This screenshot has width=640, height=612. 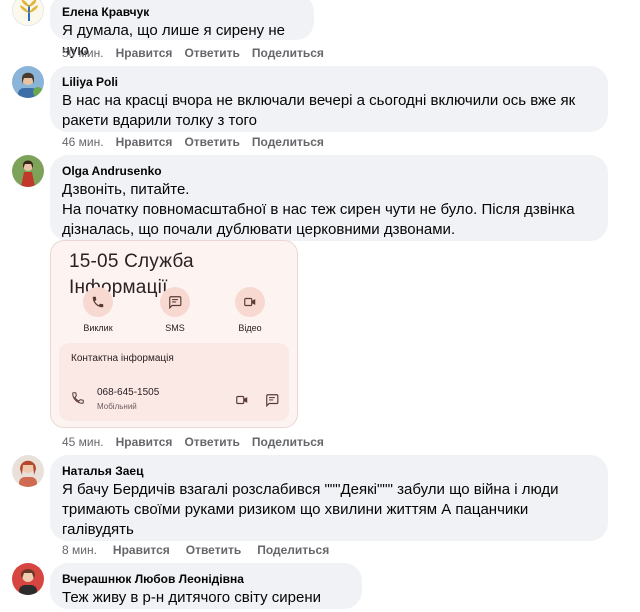 I want to click on sms-action: SMS, so click(x=175, y=310).